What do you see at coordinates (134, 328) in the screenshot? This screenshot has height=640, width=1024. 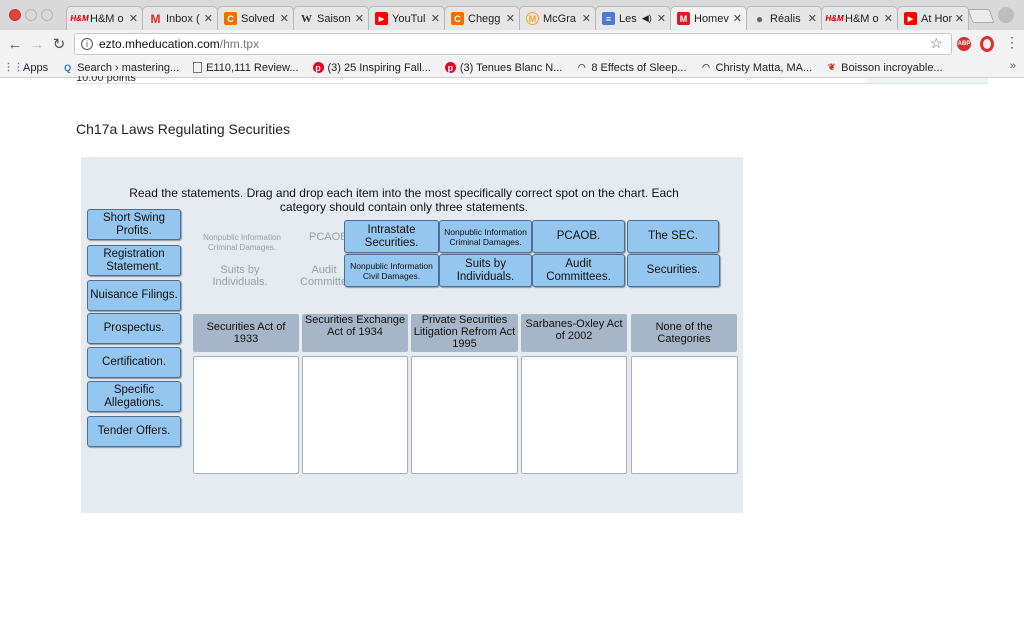 I see `draggable-item-prospectus: Prospectus.` at bounding box center [134, 328].